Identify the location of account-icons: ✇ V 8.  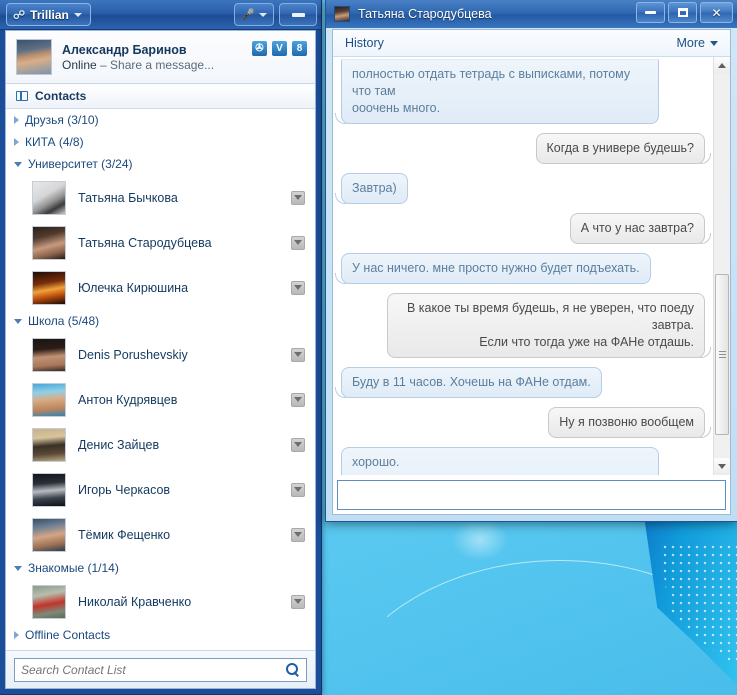
(279, 48).